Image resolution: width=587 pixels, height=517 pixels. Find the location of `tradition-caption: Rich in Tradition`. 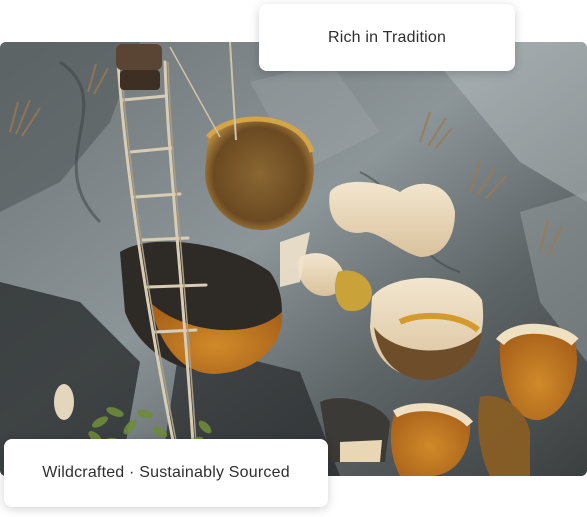

tradition-caption: Rich in Tradition is located at coordinates (387, 37).